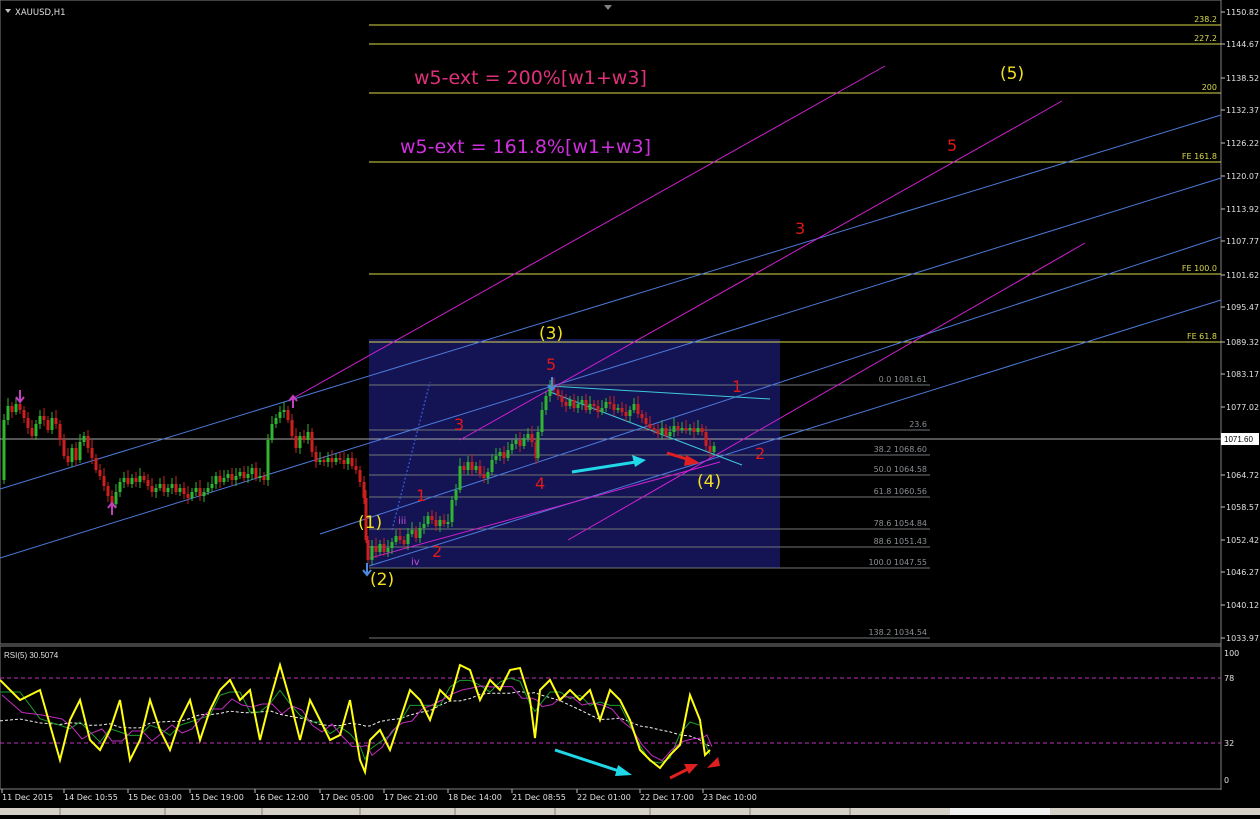 The height and width of the screenshot is (819, 1260). What do you see at coordinates (604, 797) in the screenshot?
I see `time-tick-label: 22 Dec 01:00` at bounding box center [604, 797].